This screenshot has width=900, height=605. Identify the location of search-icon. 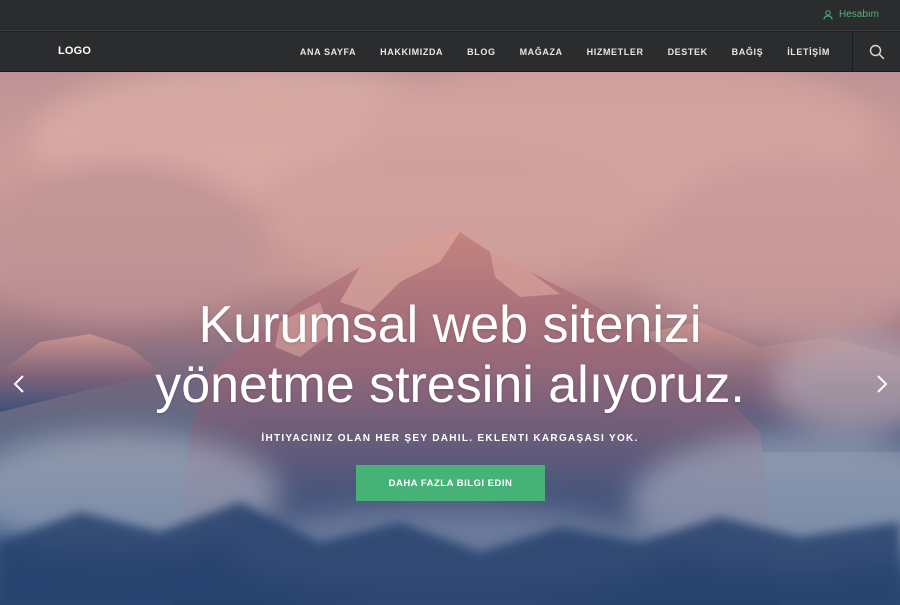
(876, 52).